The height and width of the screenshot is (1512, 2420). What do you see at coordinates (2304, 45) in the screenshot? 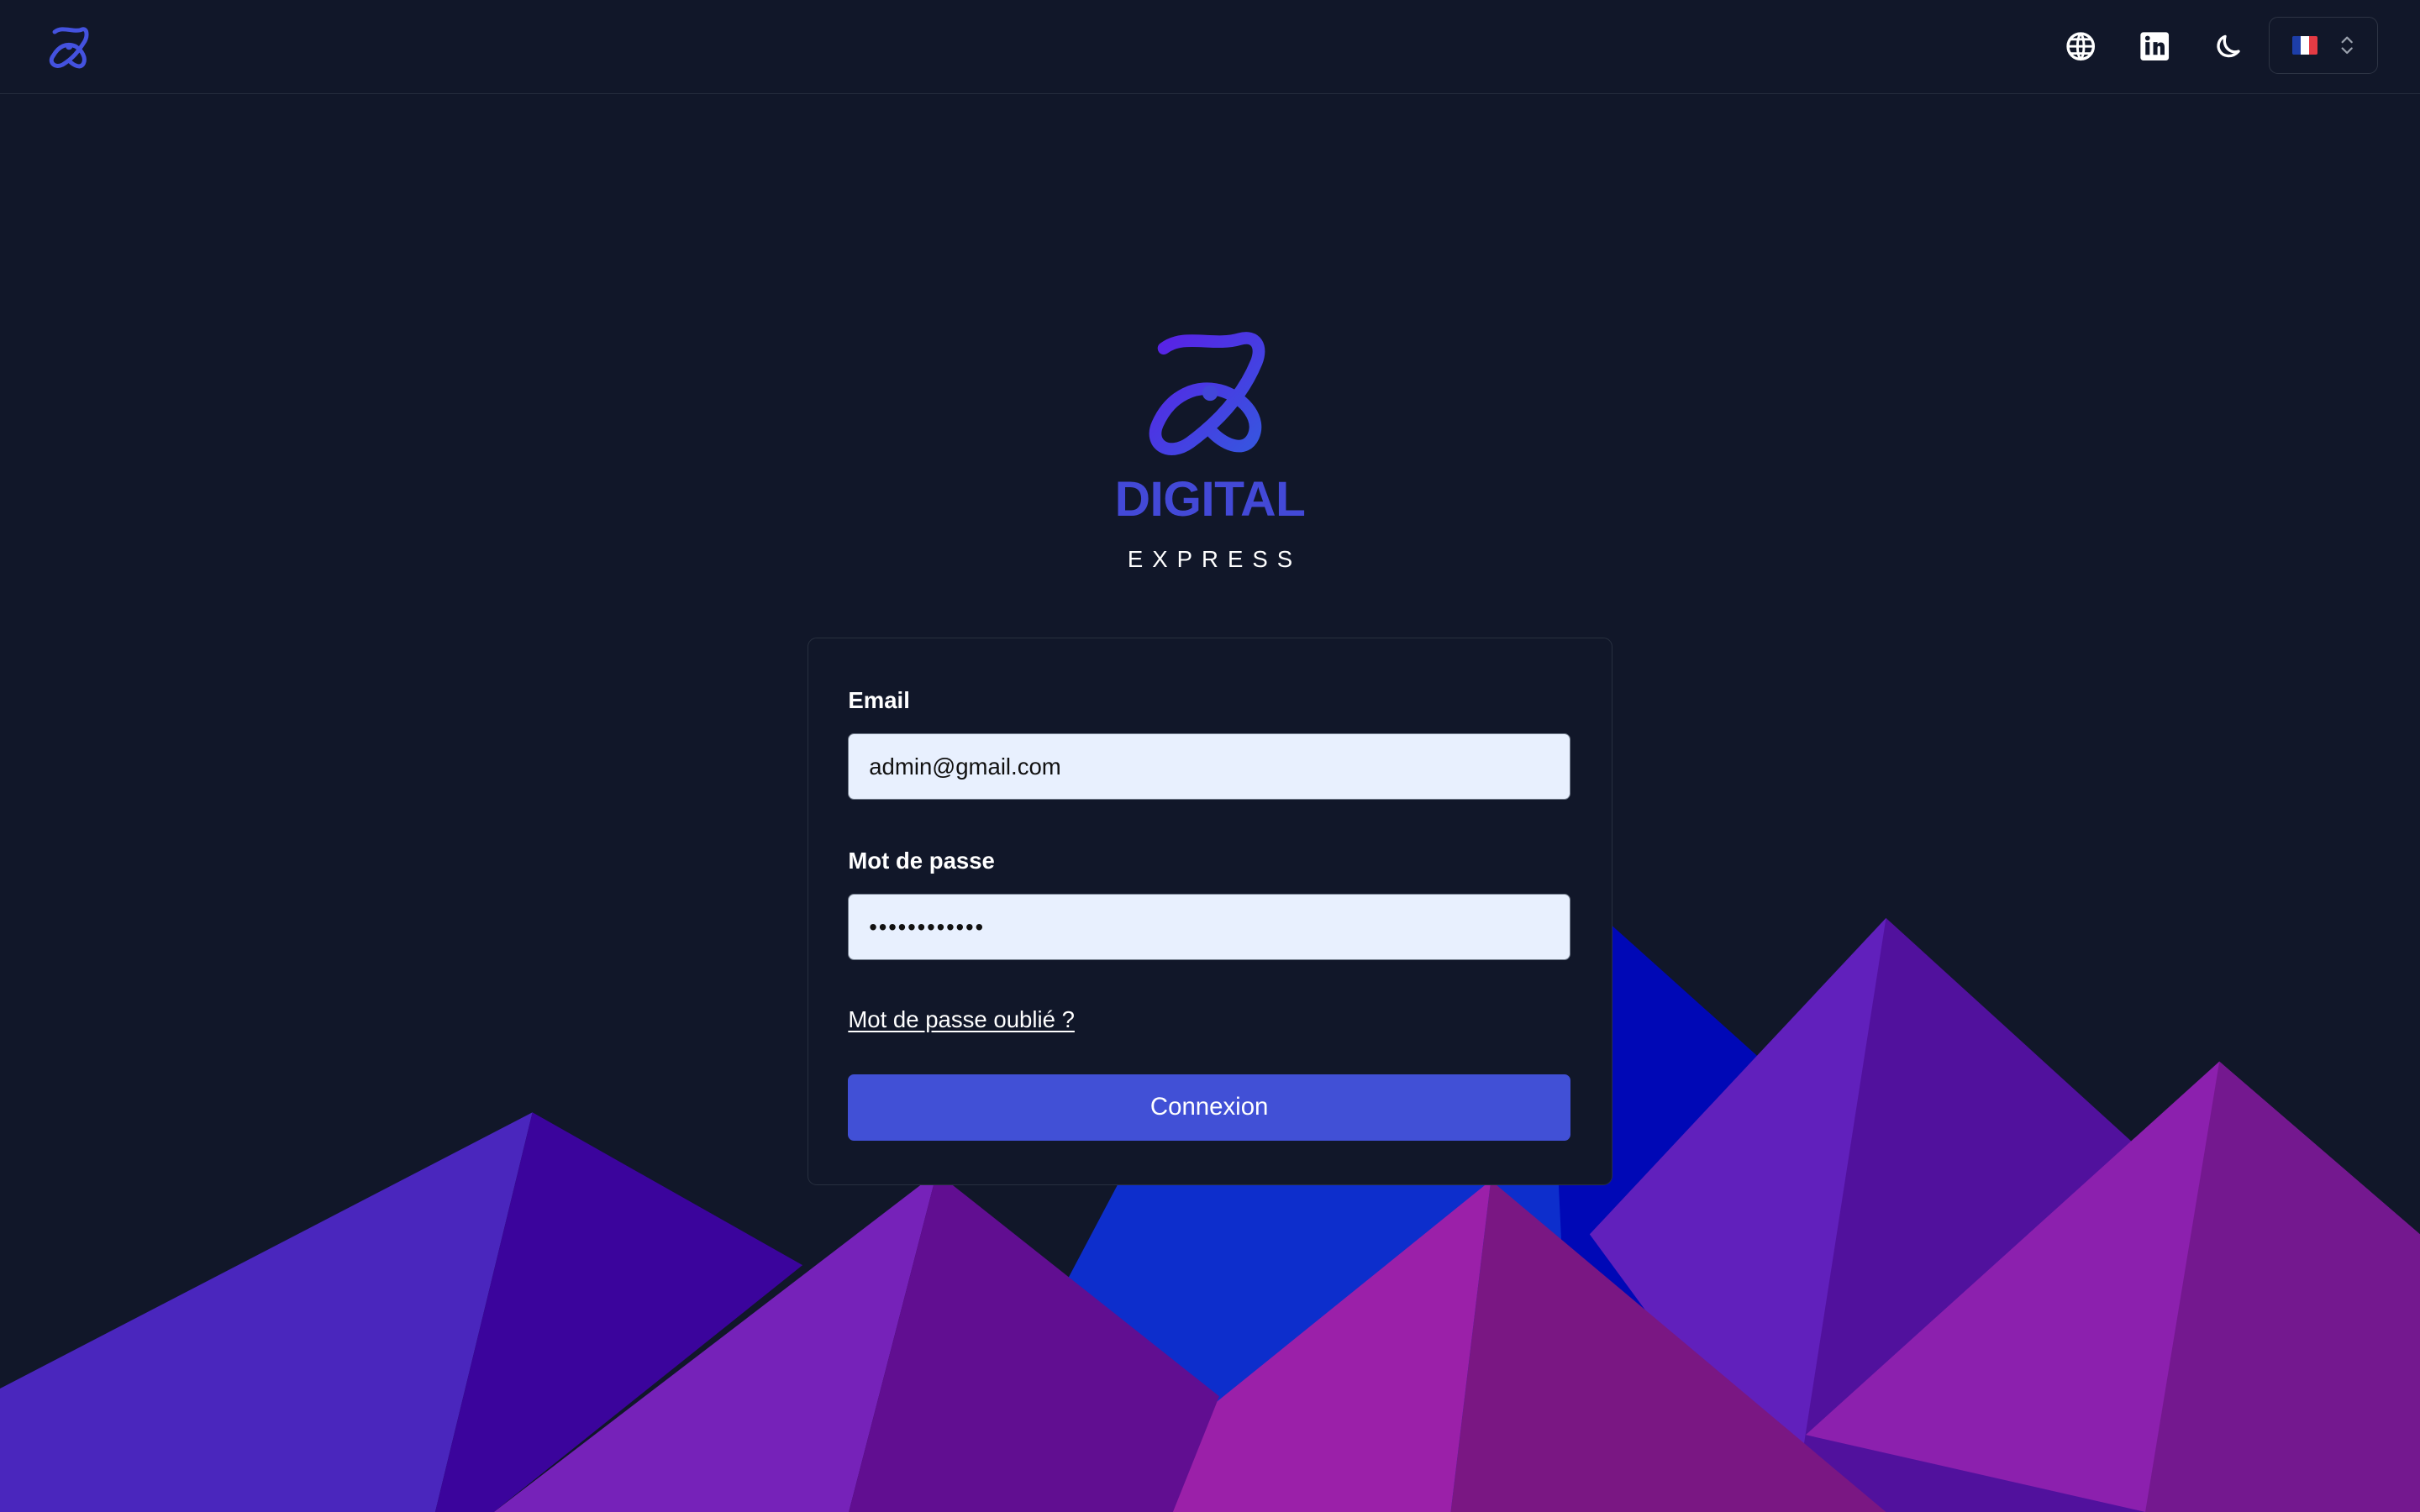
I see `france-flag-icon` at bounding box center [2304, 45].